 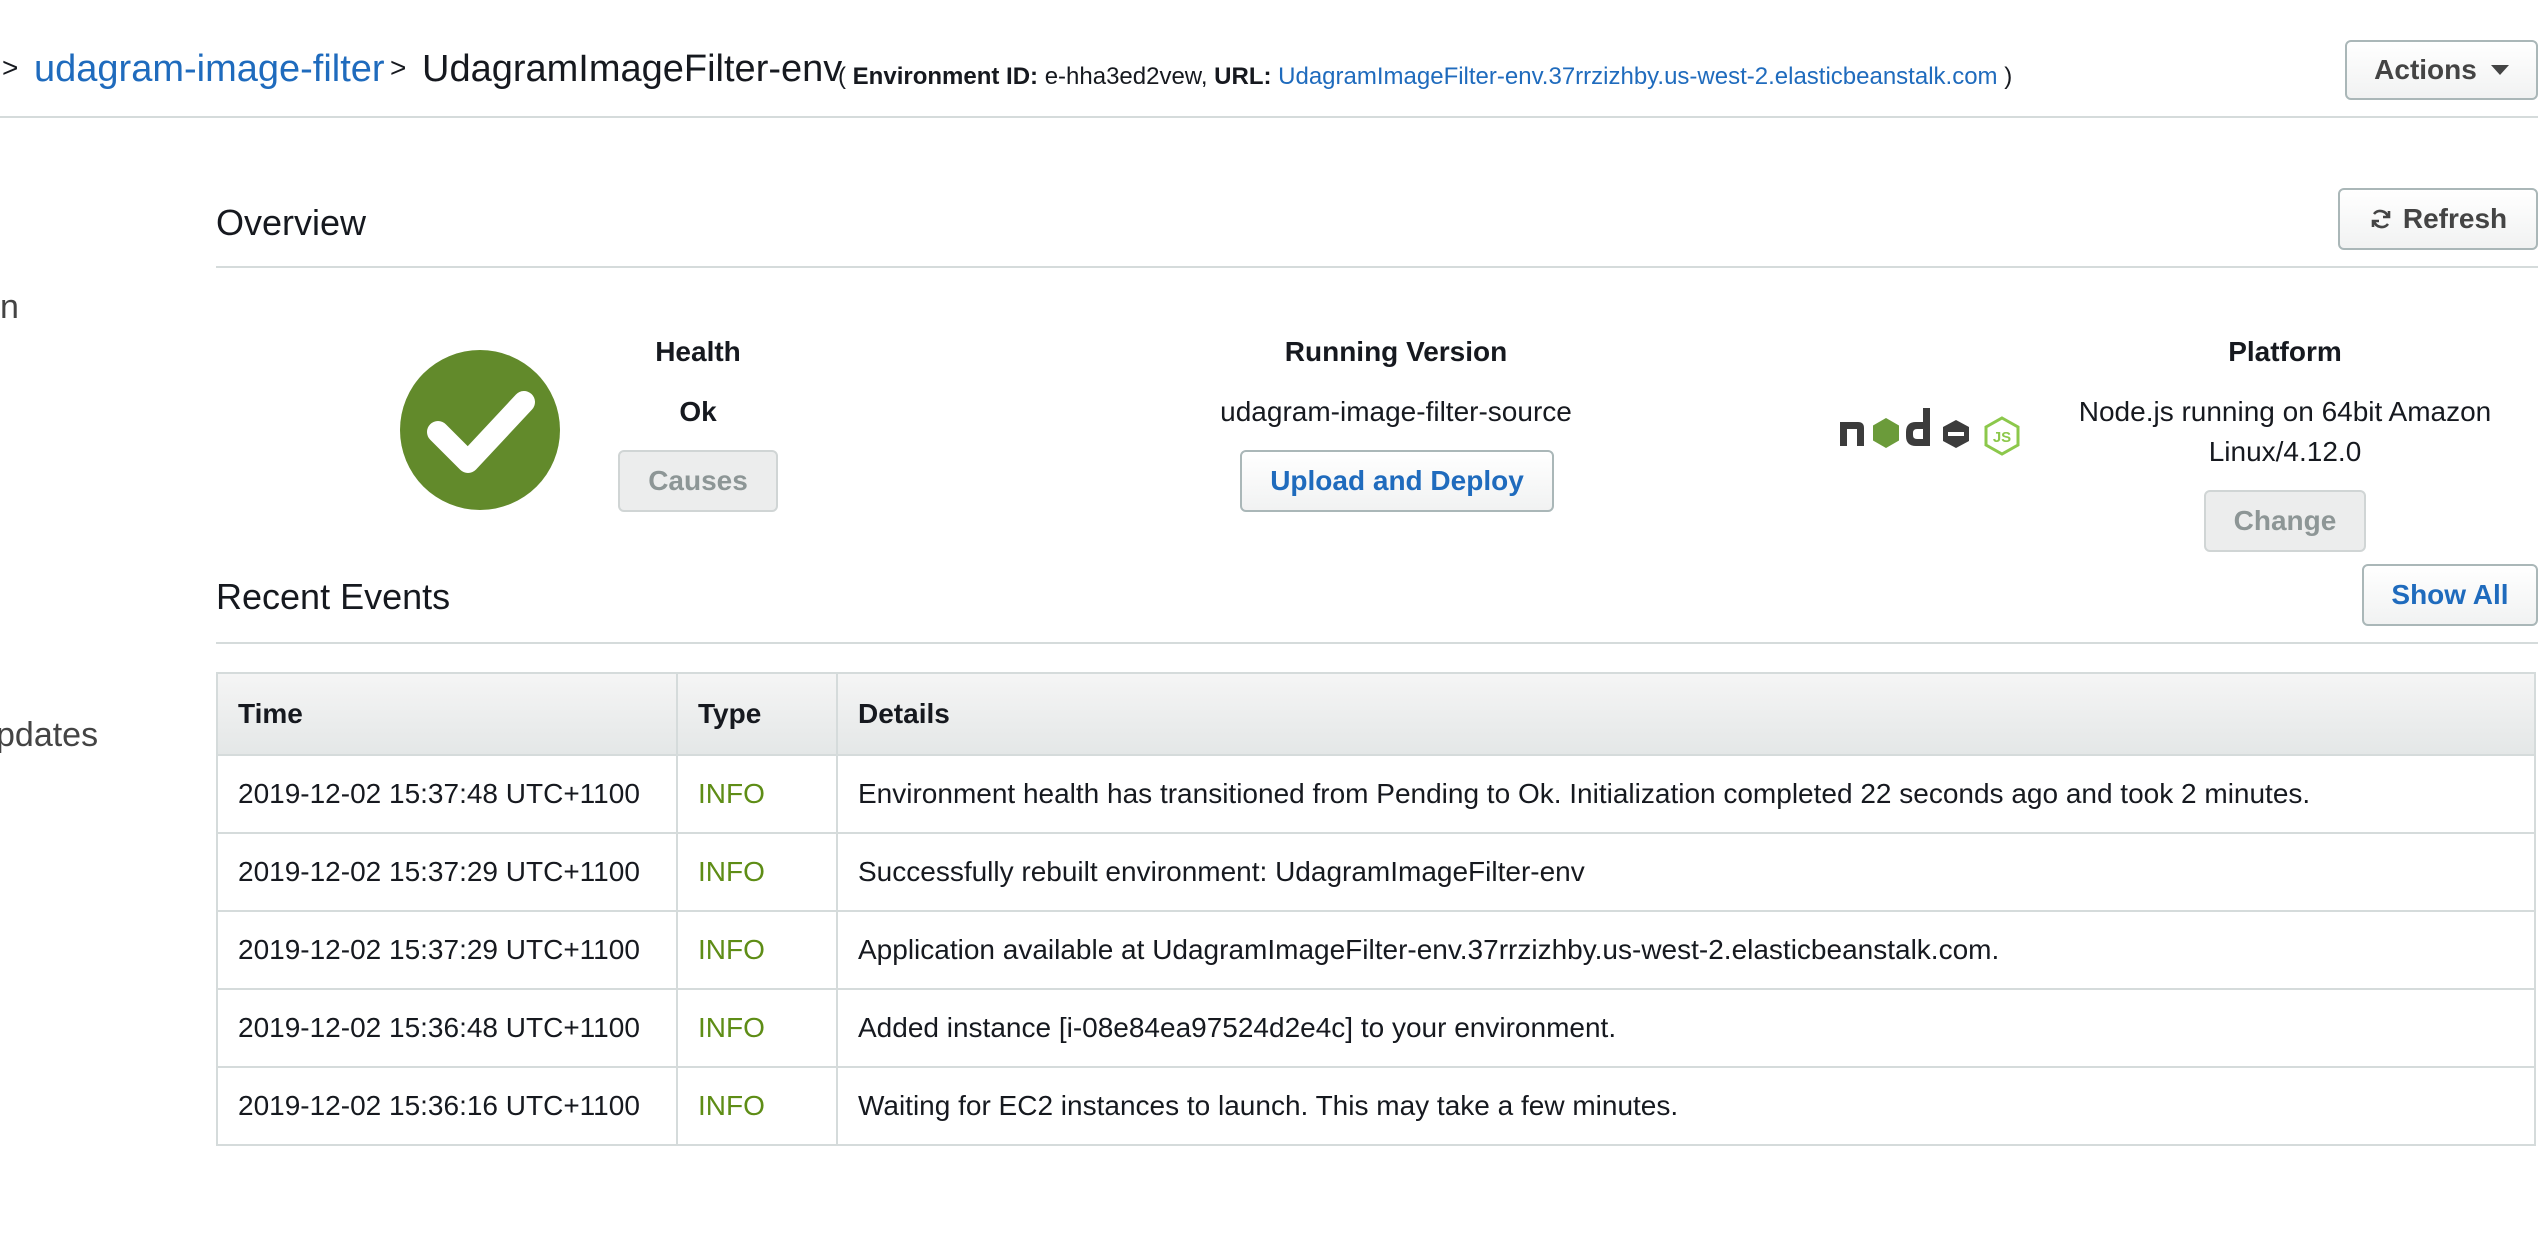 What do you see at coordinates (2455, 218) in the screenshot?
I see `refresh-label: Refresh` at bounding box center [2455, 218].